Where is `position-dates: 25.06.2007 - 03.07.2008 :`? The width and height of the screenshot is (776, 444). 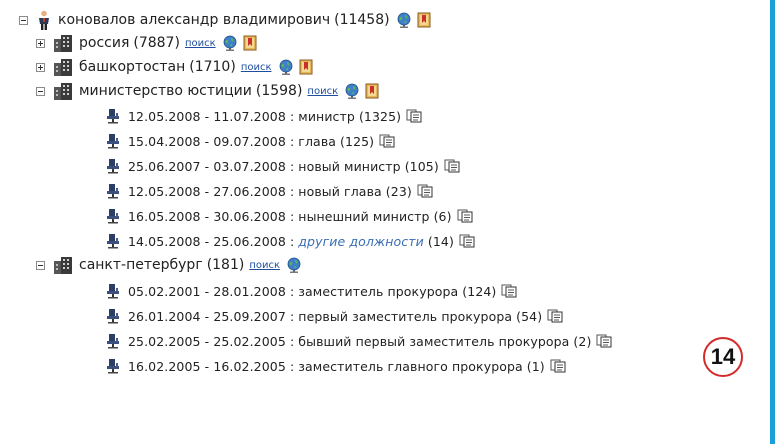
position-dates: 25.06.2007 - 03.07.2008 : is located at coordinates (211, 166).